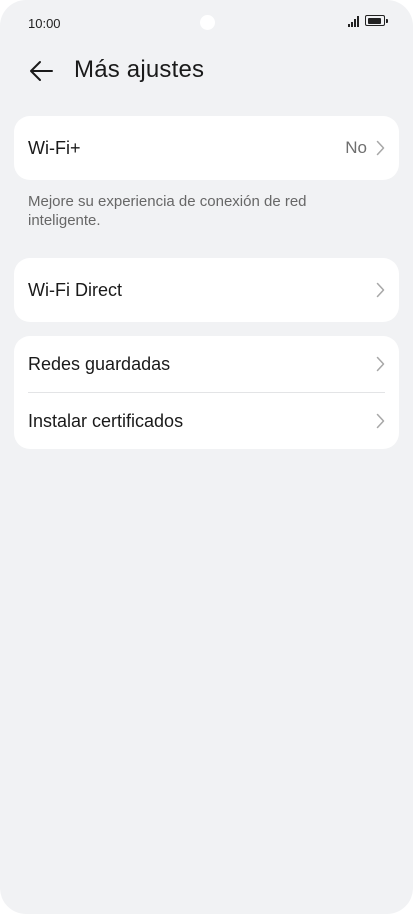 The width and height of the screenshot is (413, 914). I want to click on status-time: 10:00, so click(44, 23).